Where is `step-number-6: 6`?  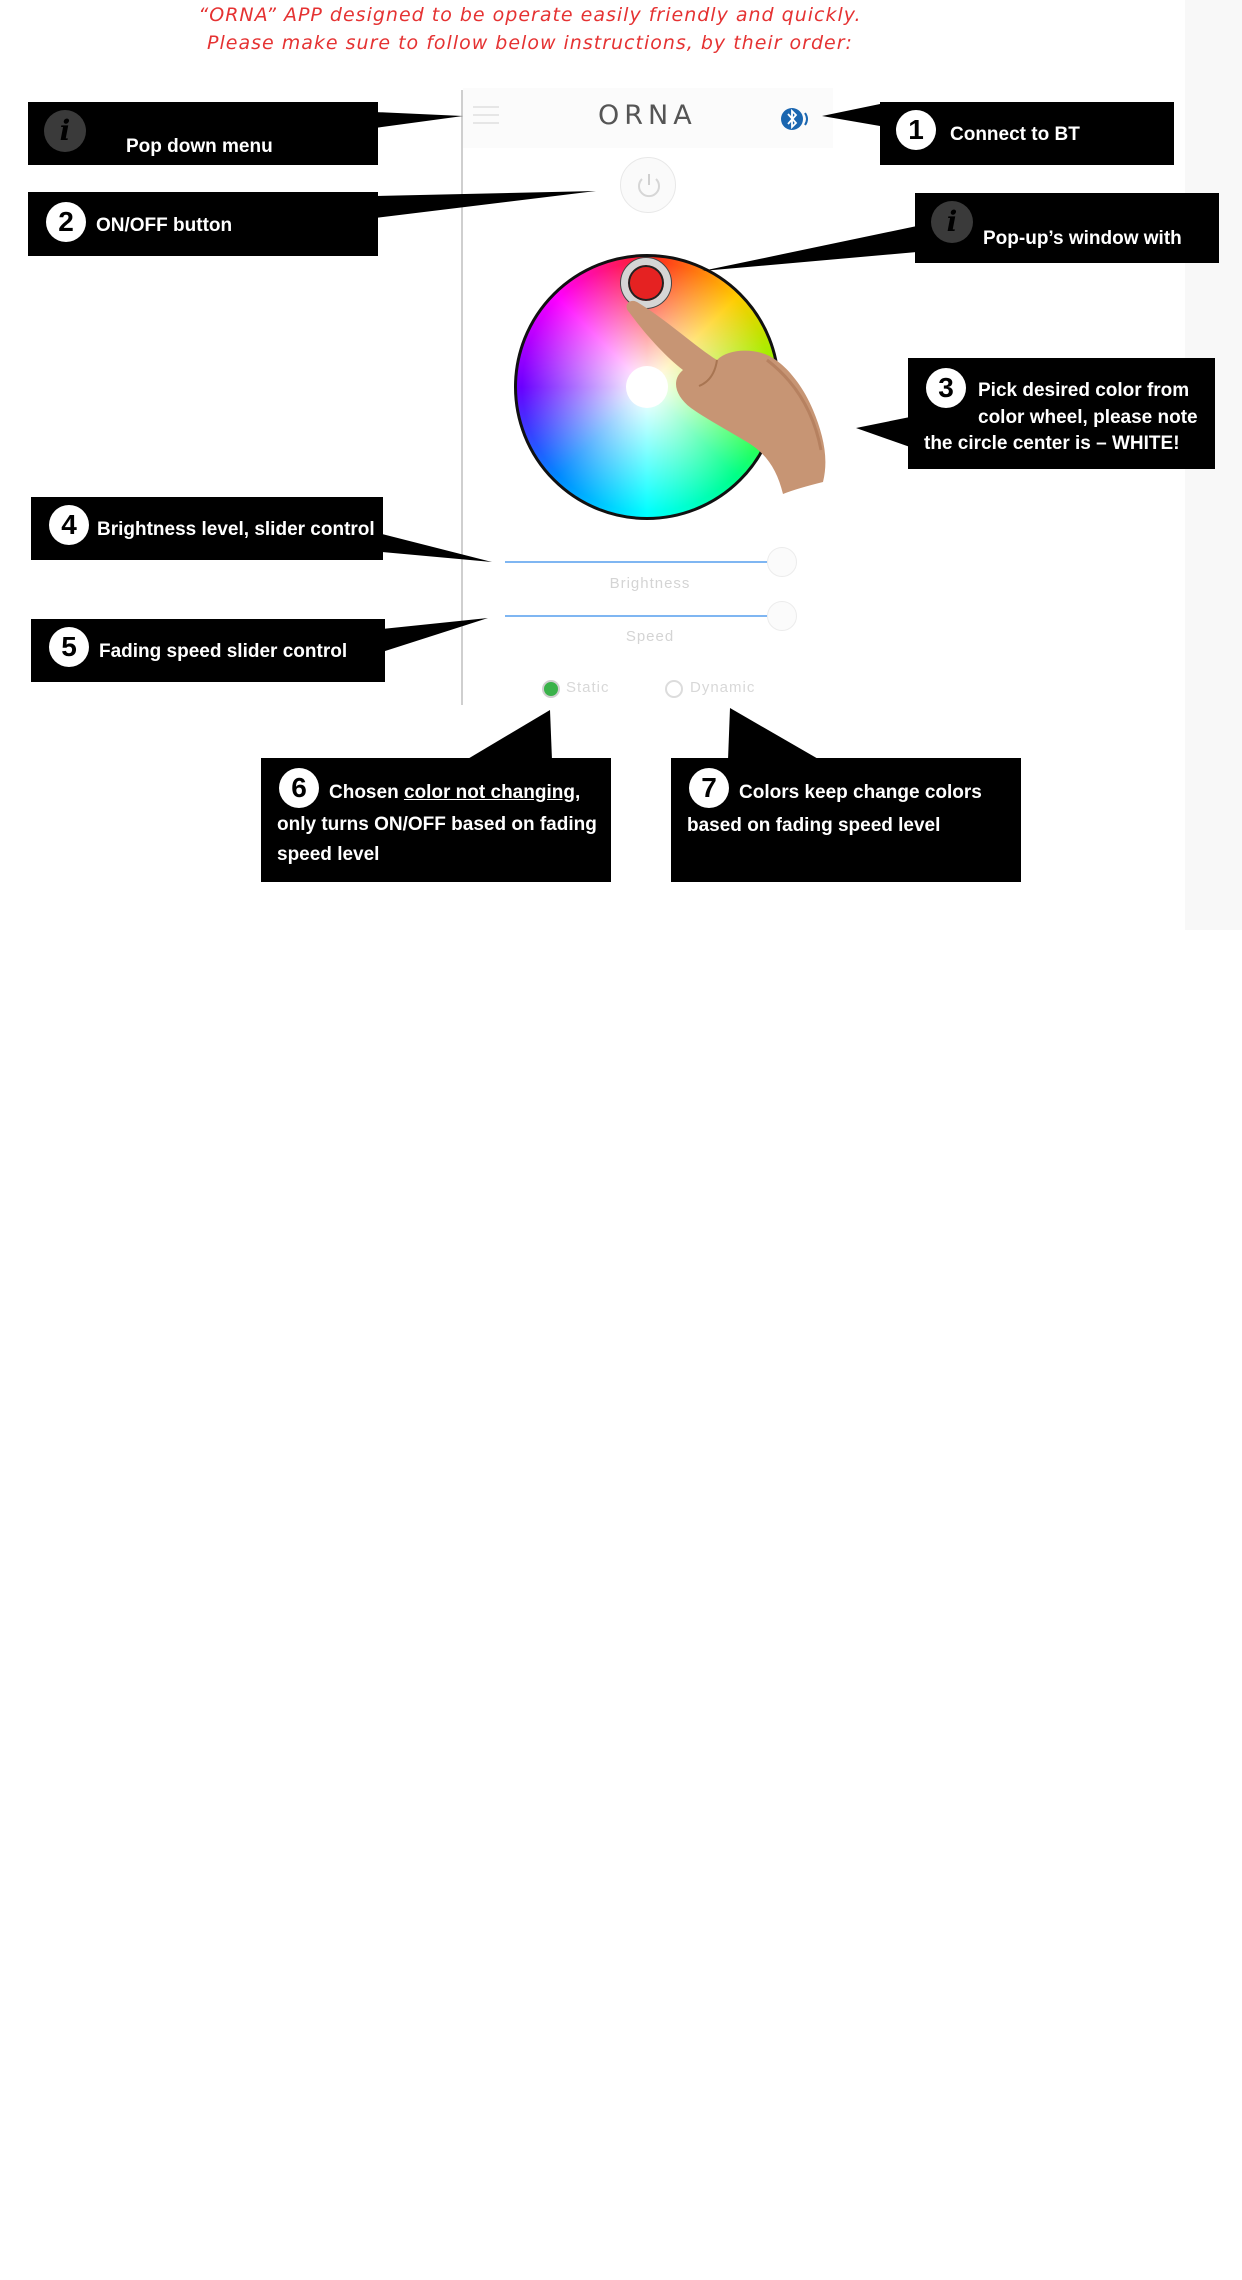 step-number-6: 6 is located at coordinates (299, 788).